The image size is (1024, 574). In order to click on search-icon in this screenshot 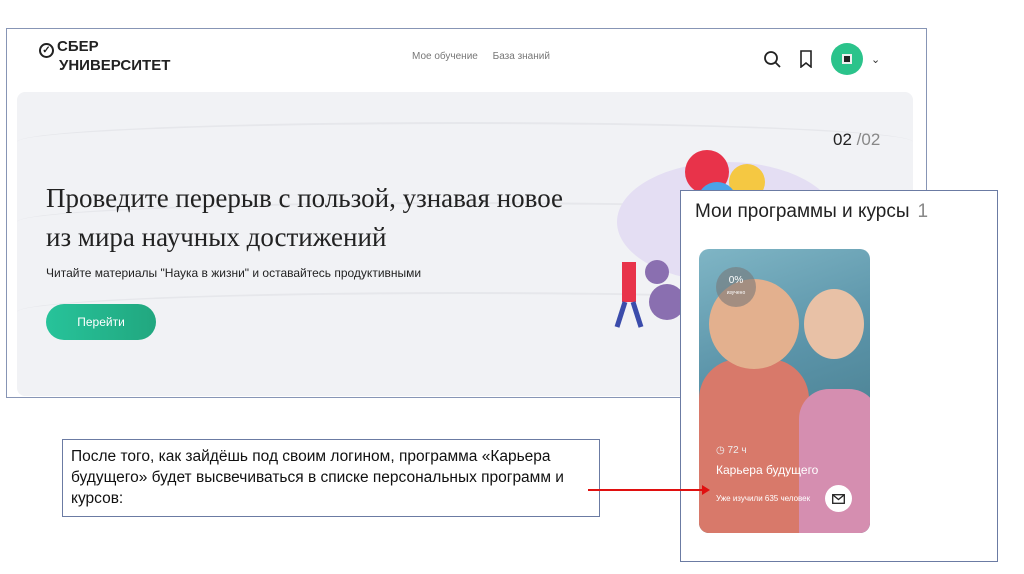, I will do `click(772, 59)`.